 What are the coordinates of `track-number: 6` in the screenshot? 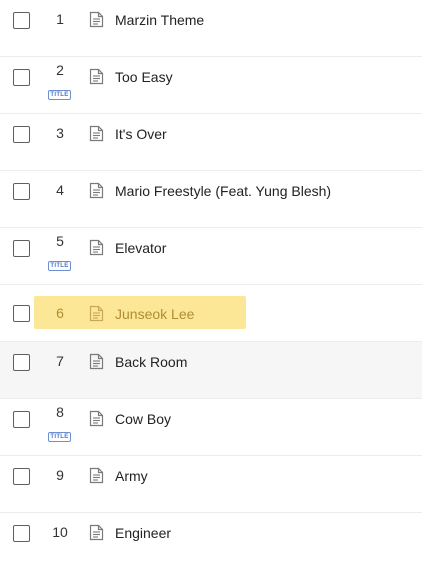 It's located at (60, 313).